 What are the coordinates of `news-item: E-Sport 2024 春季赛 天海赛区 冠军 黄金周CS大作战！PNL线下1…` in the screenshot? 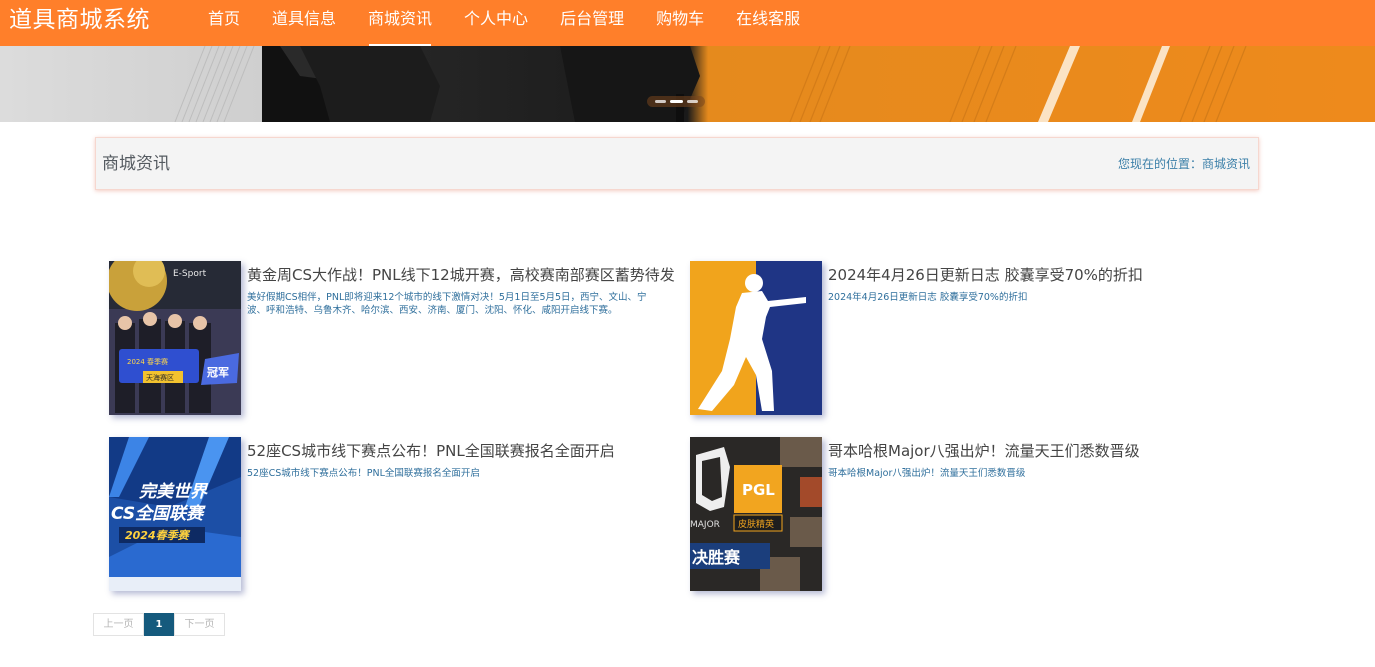 It's located at (392, 339).